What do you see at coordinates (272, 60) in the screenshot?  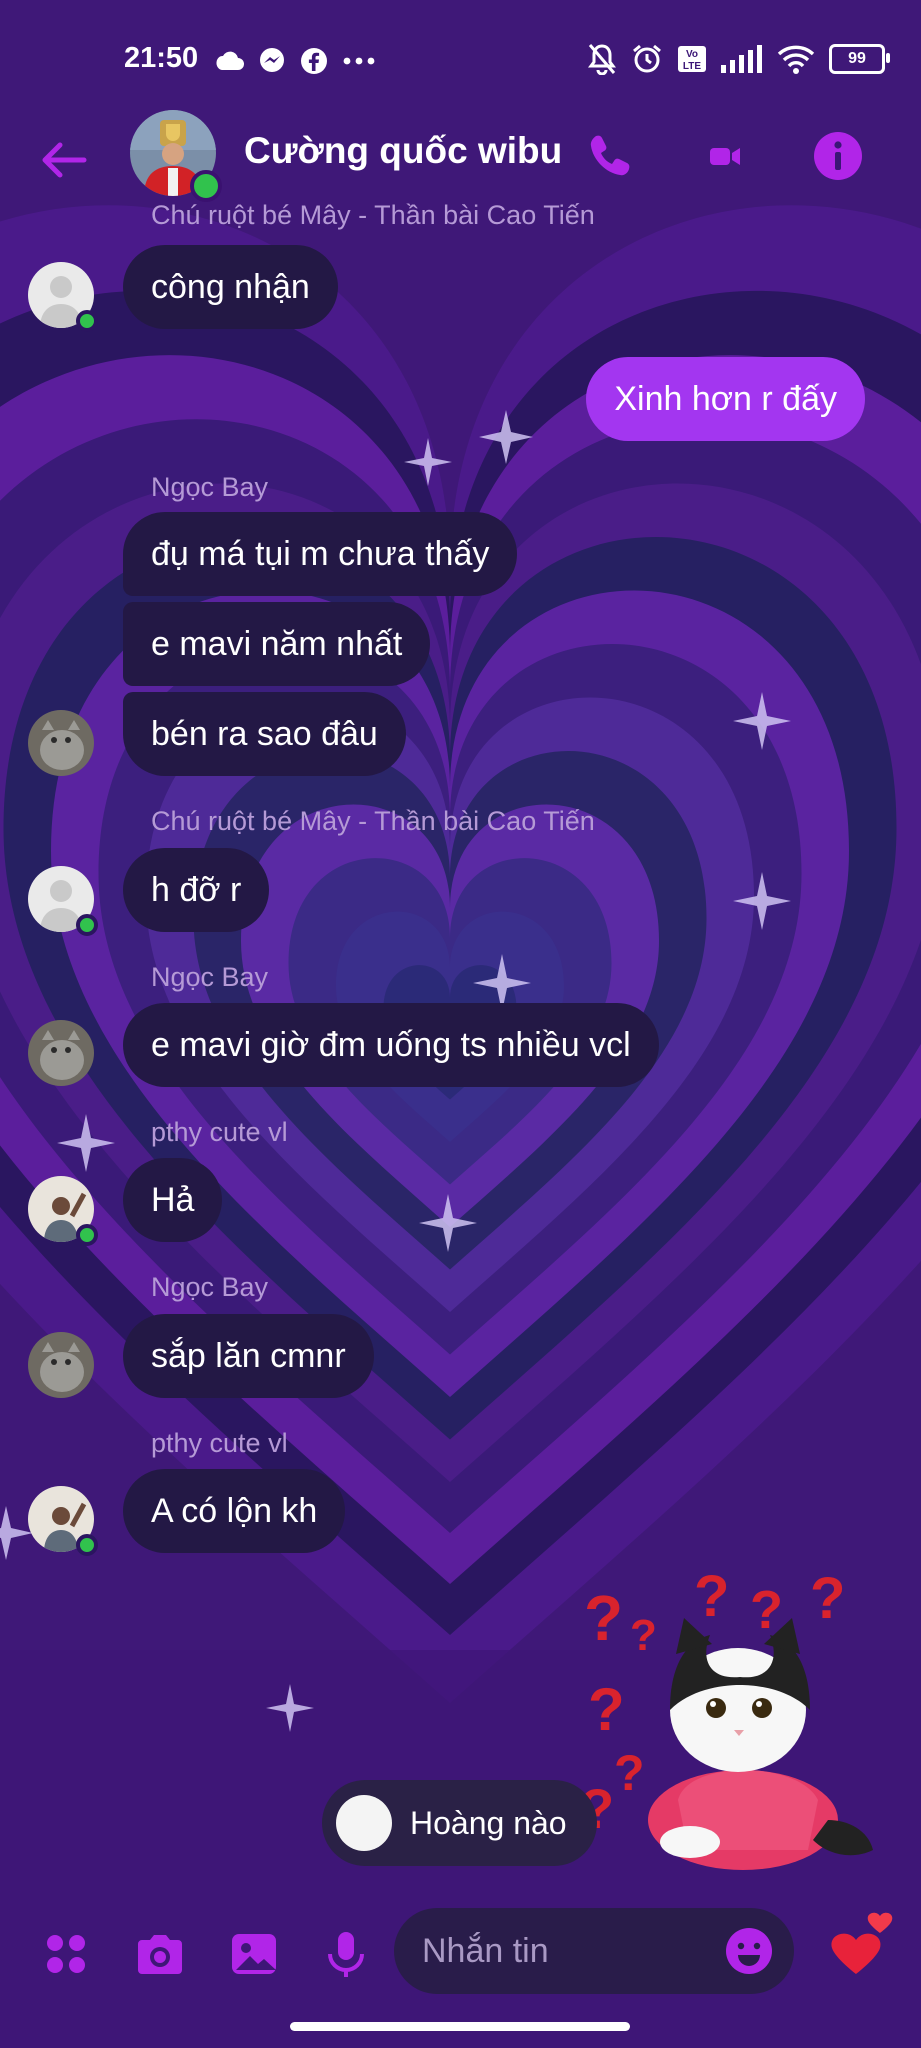 I see `messenger-icon` at bounding box center [272, 60].